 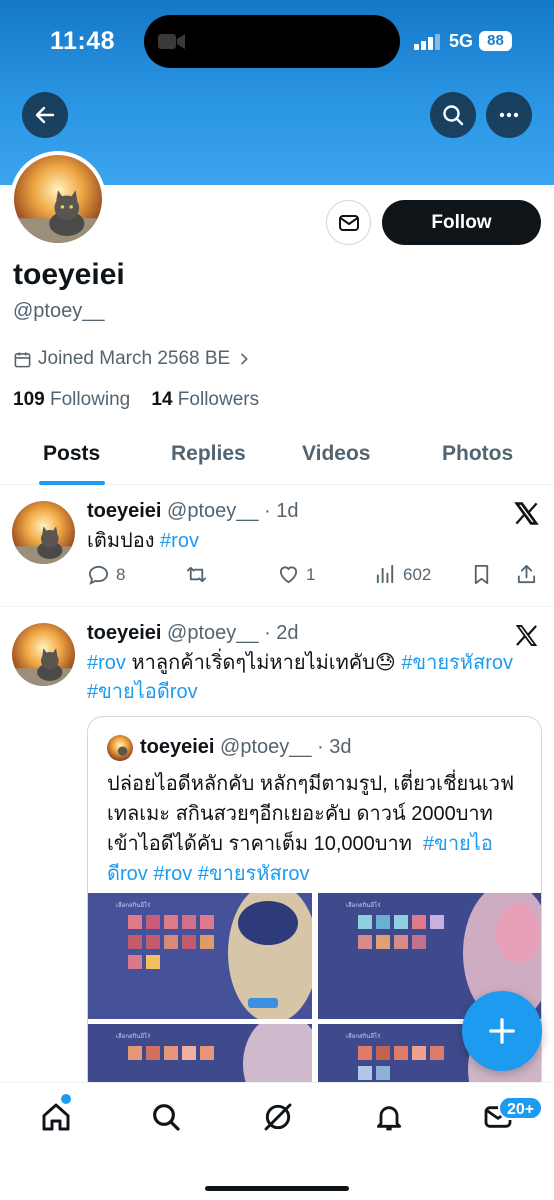 I want to click on post-actions: 8 1 602, so click(x=314, y=576).